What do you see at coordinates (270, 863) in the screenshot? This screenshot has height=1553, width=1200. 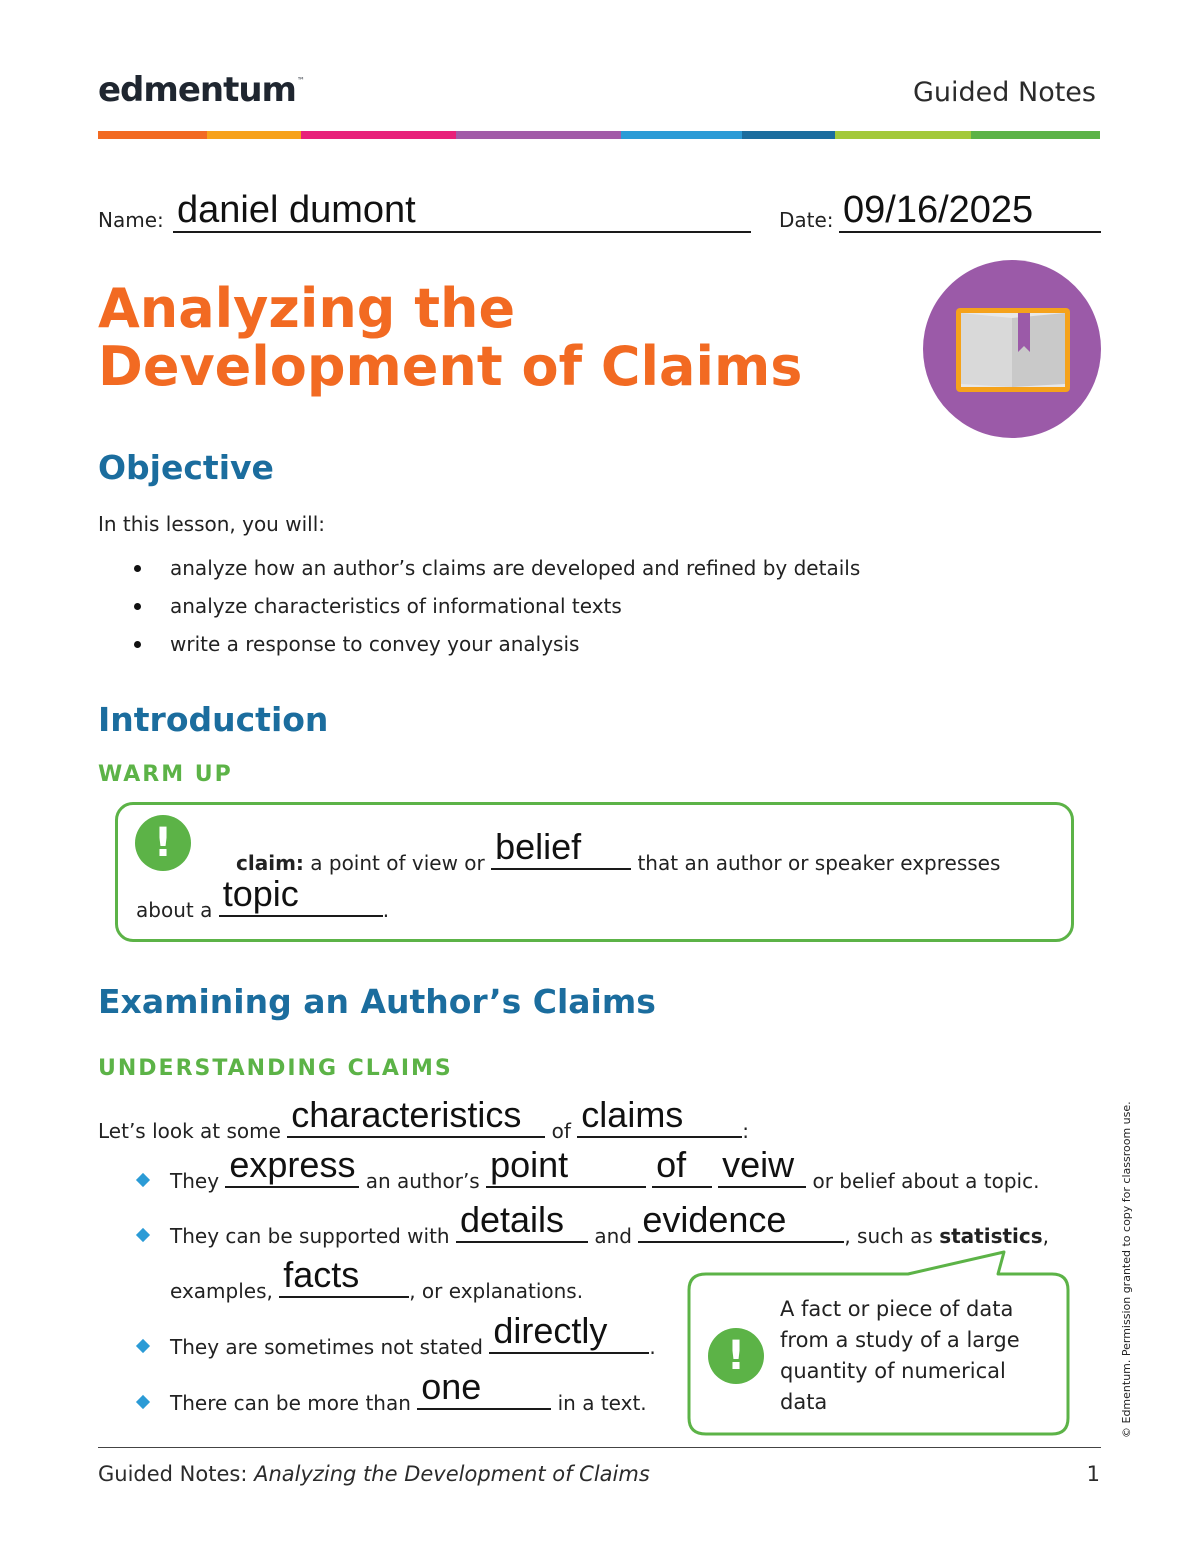 I see `claim-term: claim:` at bounding box center [270, 863].